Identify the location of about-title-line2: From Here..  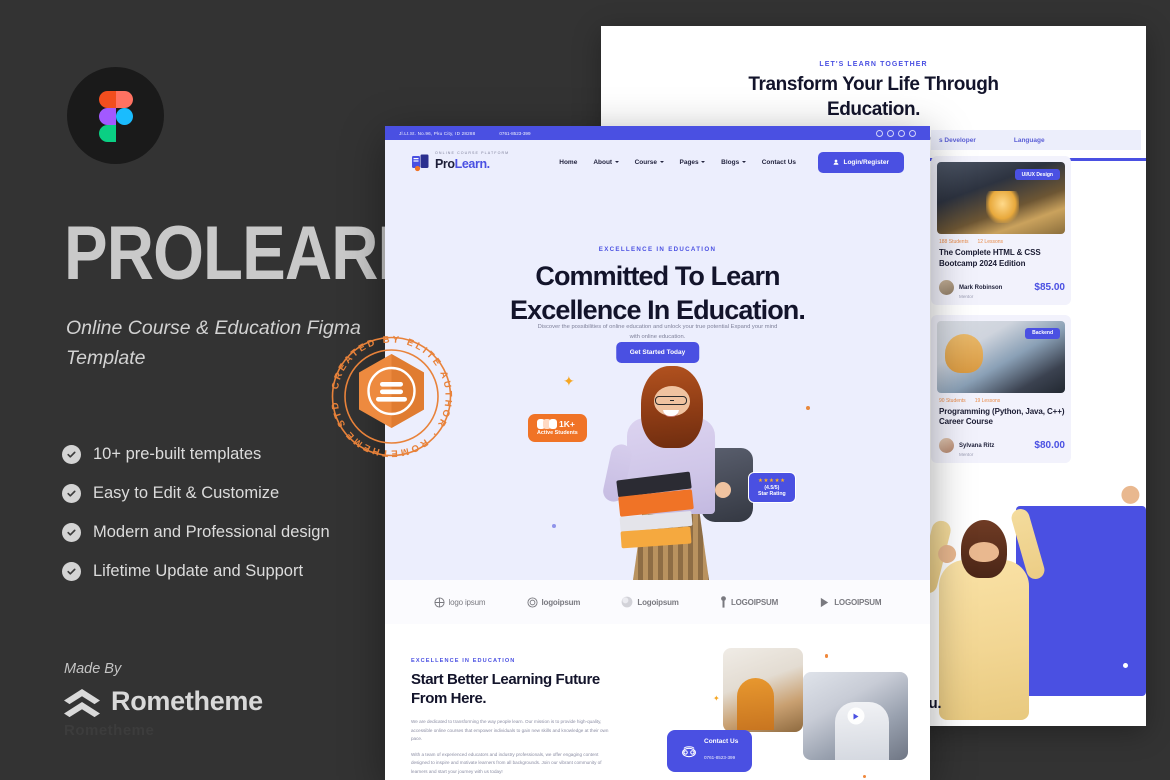
(449, 699).